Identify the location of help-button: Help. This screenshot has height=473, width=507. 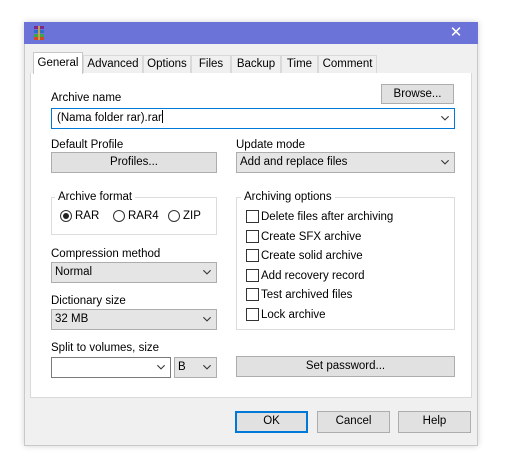
(434, 422).